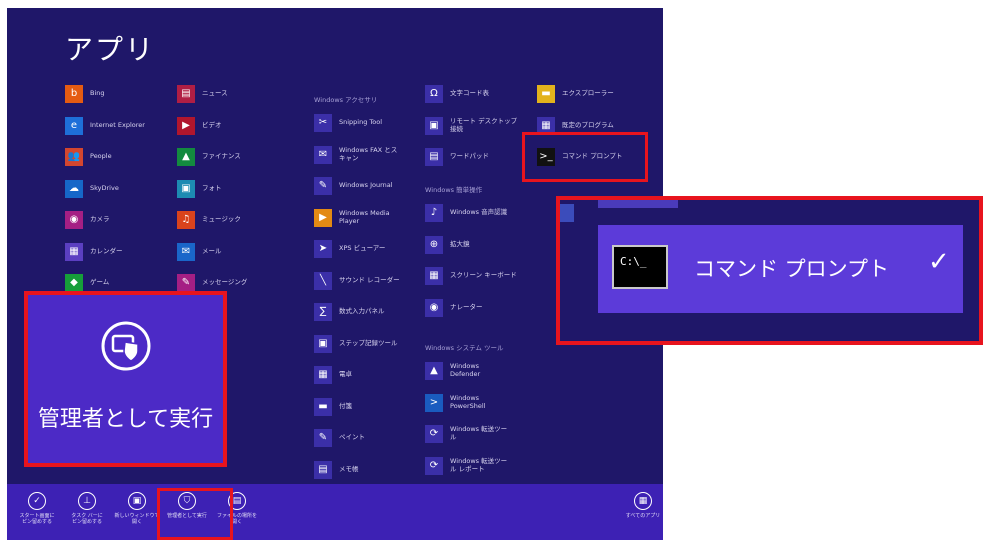  Describe the element at coordinates (483, 275) in the screenshot. I see `app-label: スクリーン キーボード` at that location.